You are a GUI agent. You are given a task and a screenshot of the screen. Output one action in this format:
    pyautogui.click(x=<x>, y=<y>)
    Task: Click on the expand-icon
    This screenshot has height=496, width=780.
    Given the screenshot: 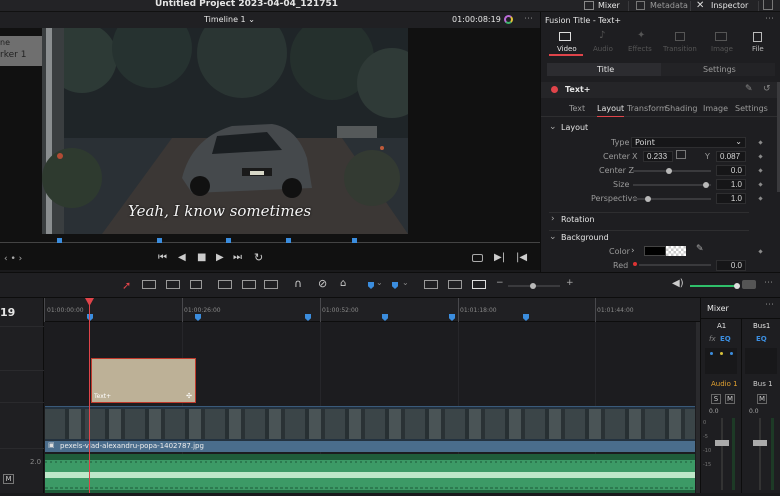 What is the action you would take?
    pyautogui.click(x=768, y=5)
    